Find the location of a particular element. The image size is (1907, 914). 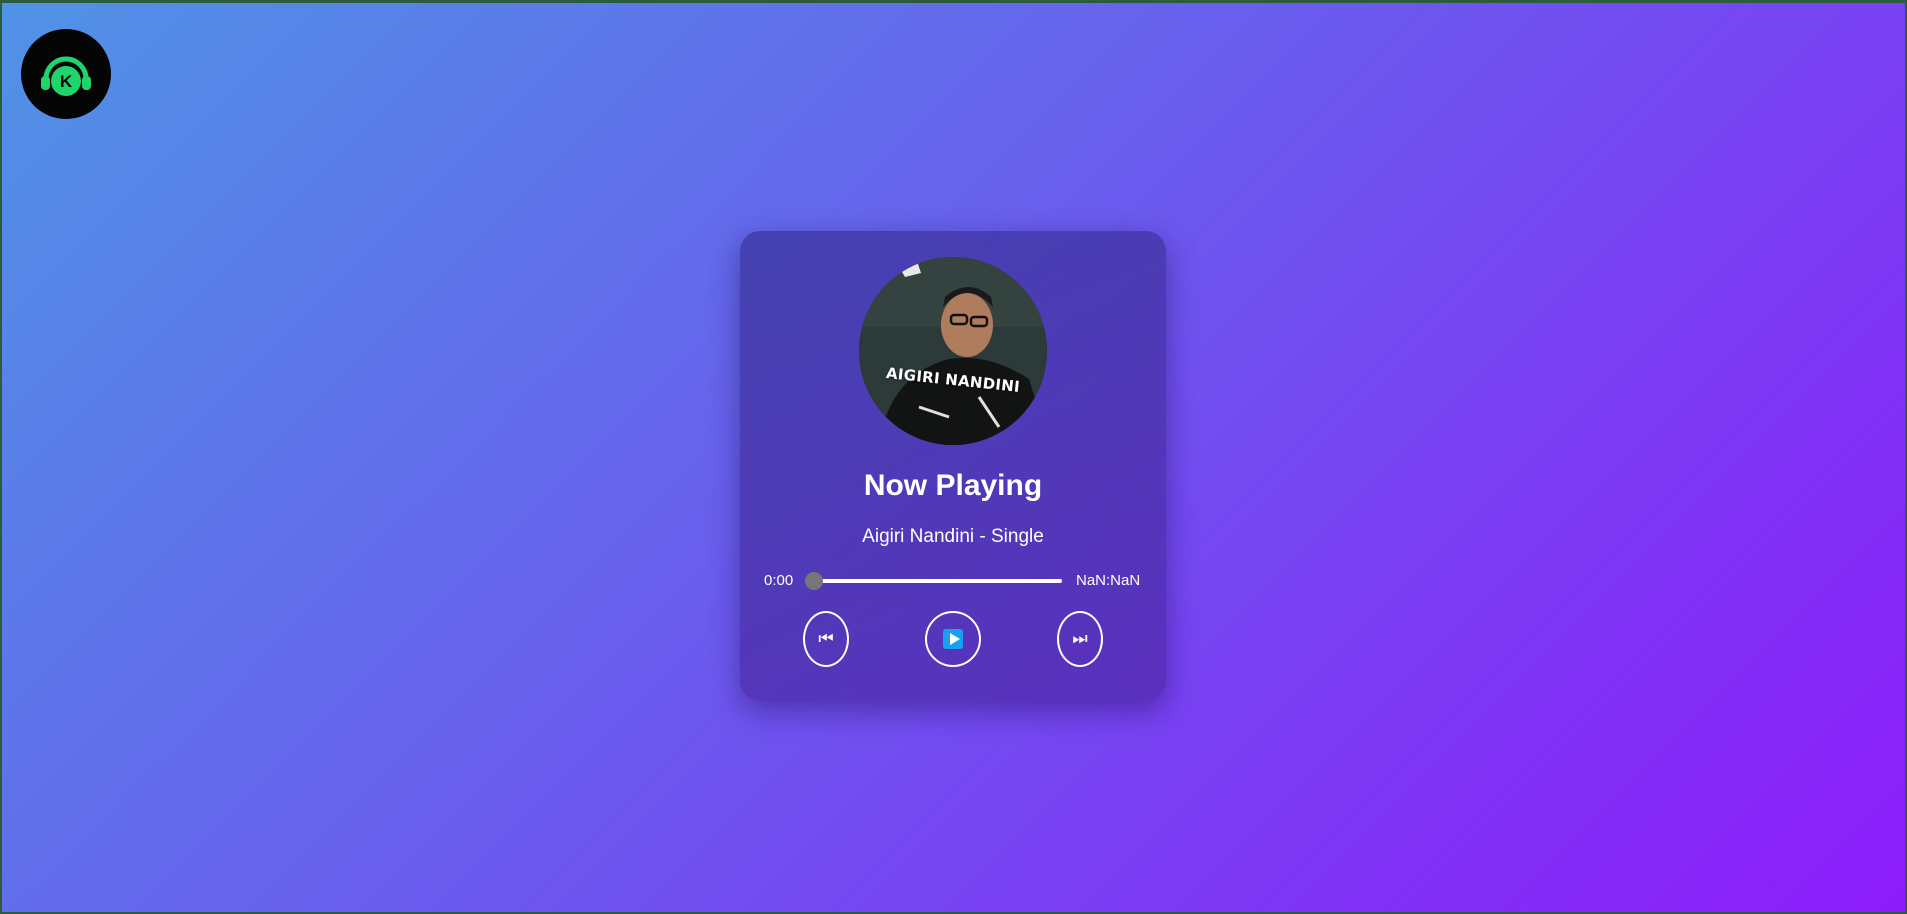

seek-thumb is located at coordinates (814, 580).